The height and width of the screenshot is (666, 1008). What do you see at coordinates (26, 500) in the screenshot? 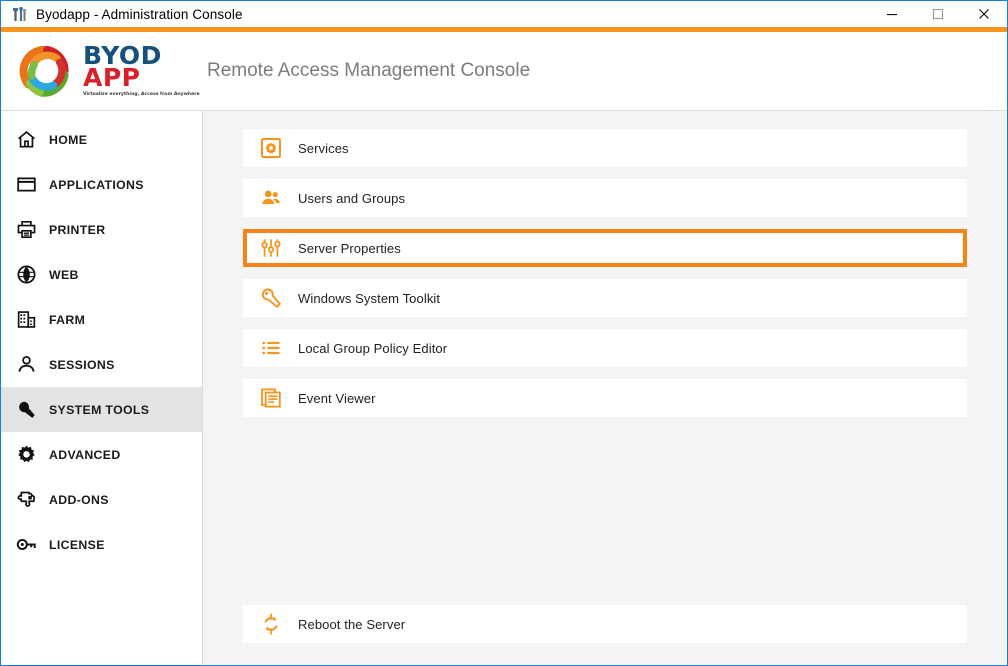
I see `puzzle-icon` at bounding box center [26, 500].